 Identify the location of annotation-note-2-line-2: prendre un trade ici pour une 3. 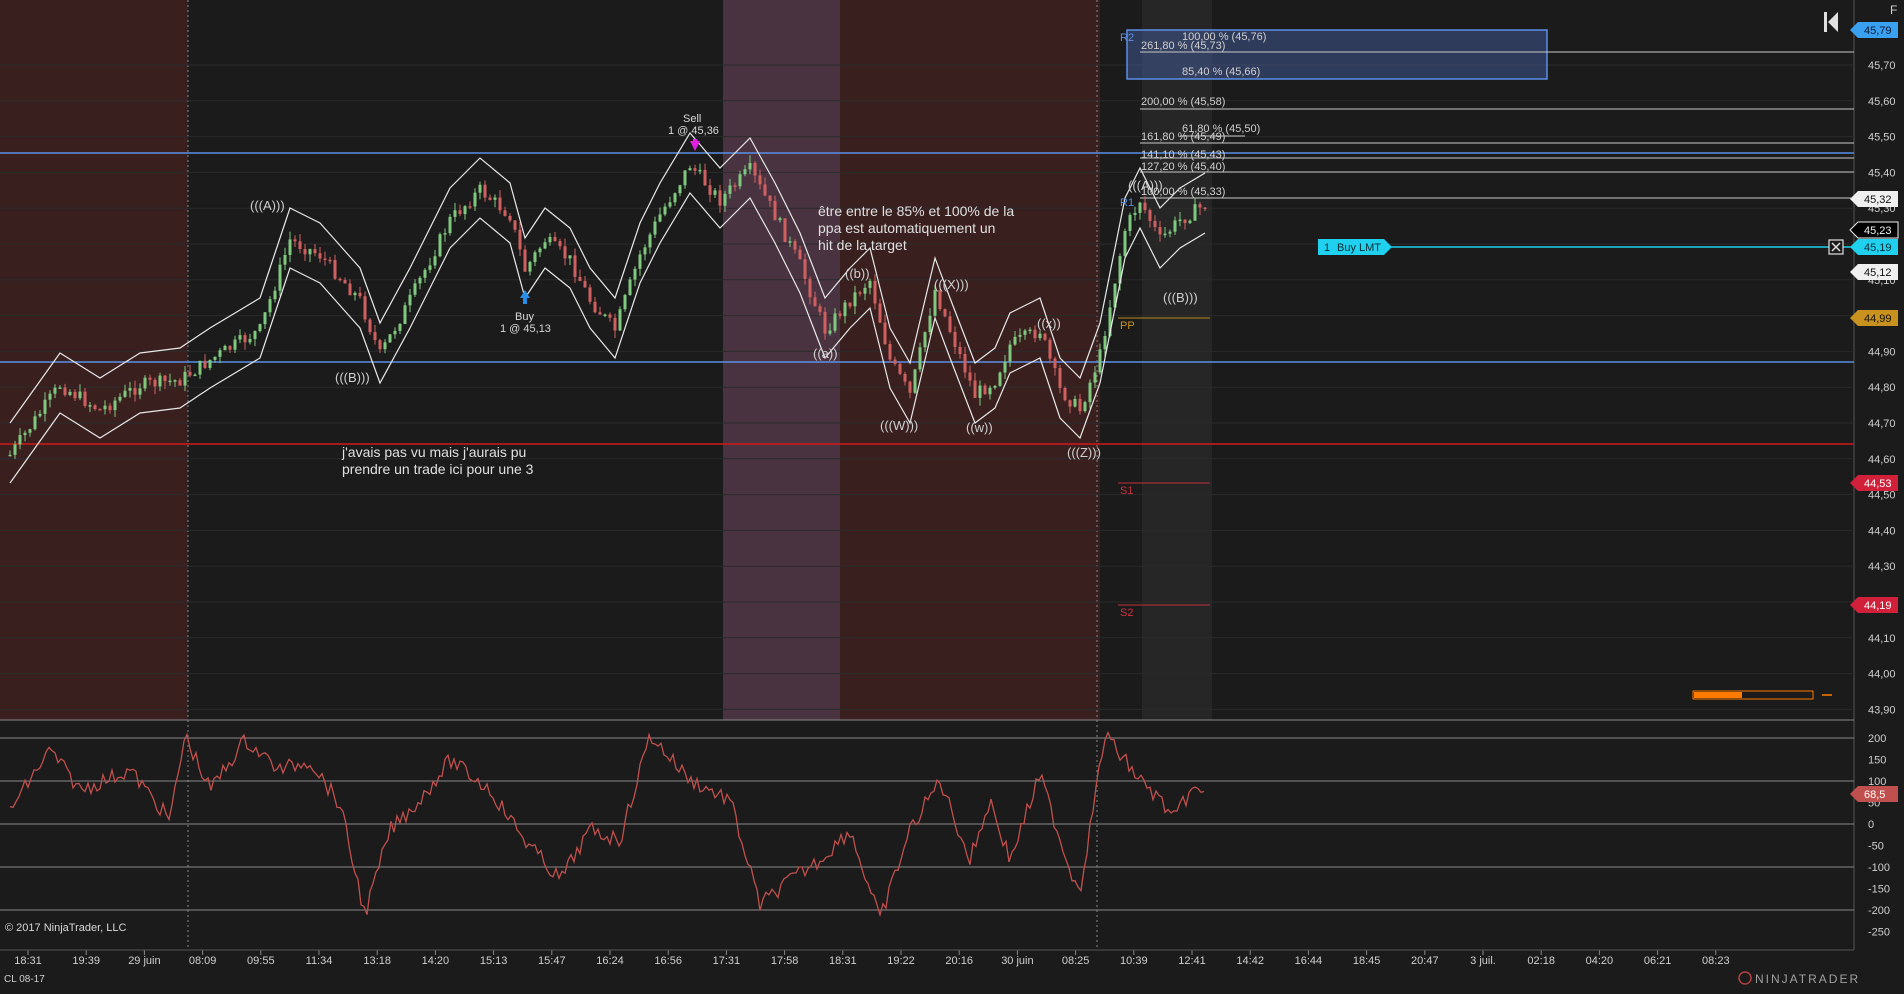
(438, 469).